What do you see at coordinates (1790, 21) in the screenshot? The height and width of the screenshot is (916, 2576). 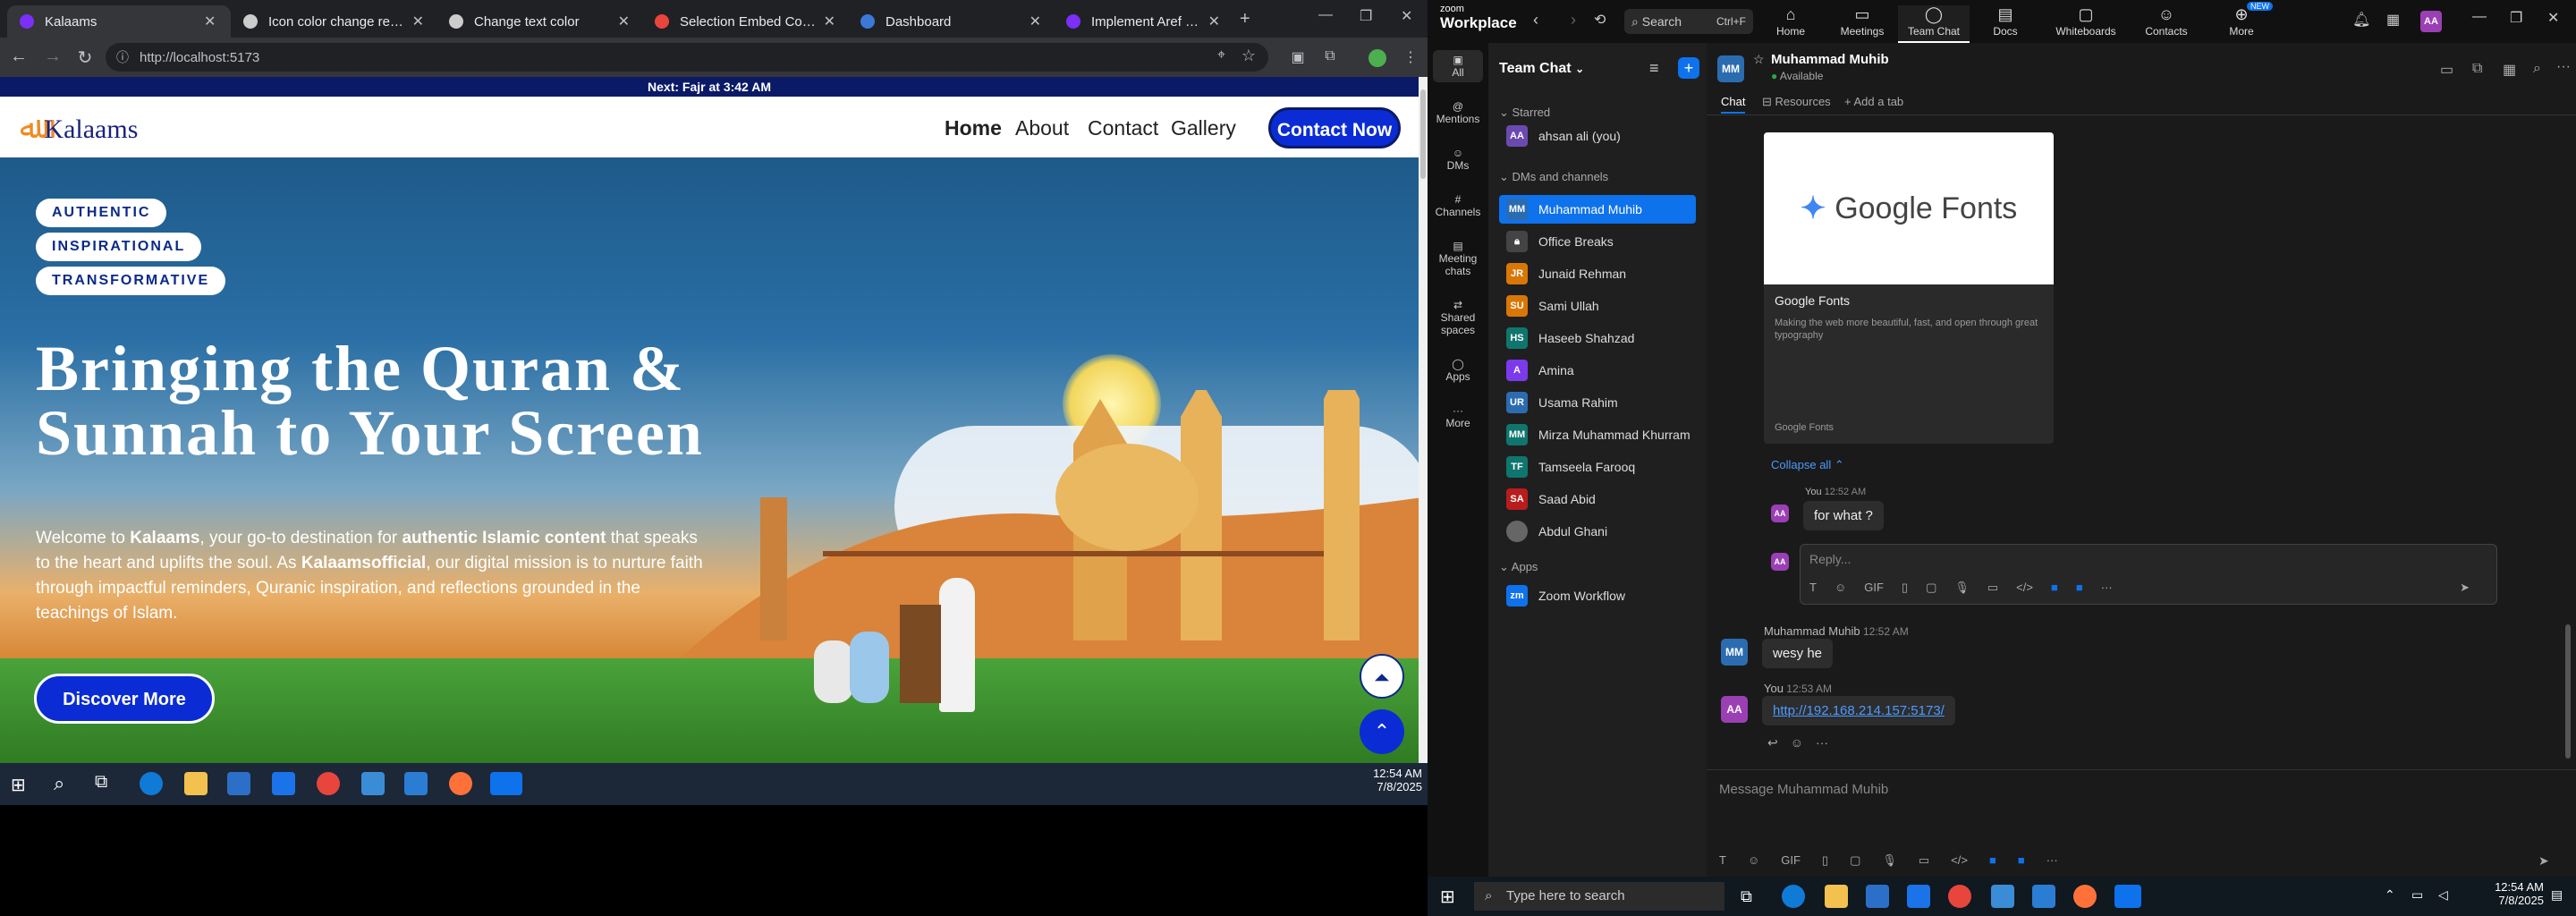 I see `app-home: ⌂ Home` at bounding box center [1790, 21].